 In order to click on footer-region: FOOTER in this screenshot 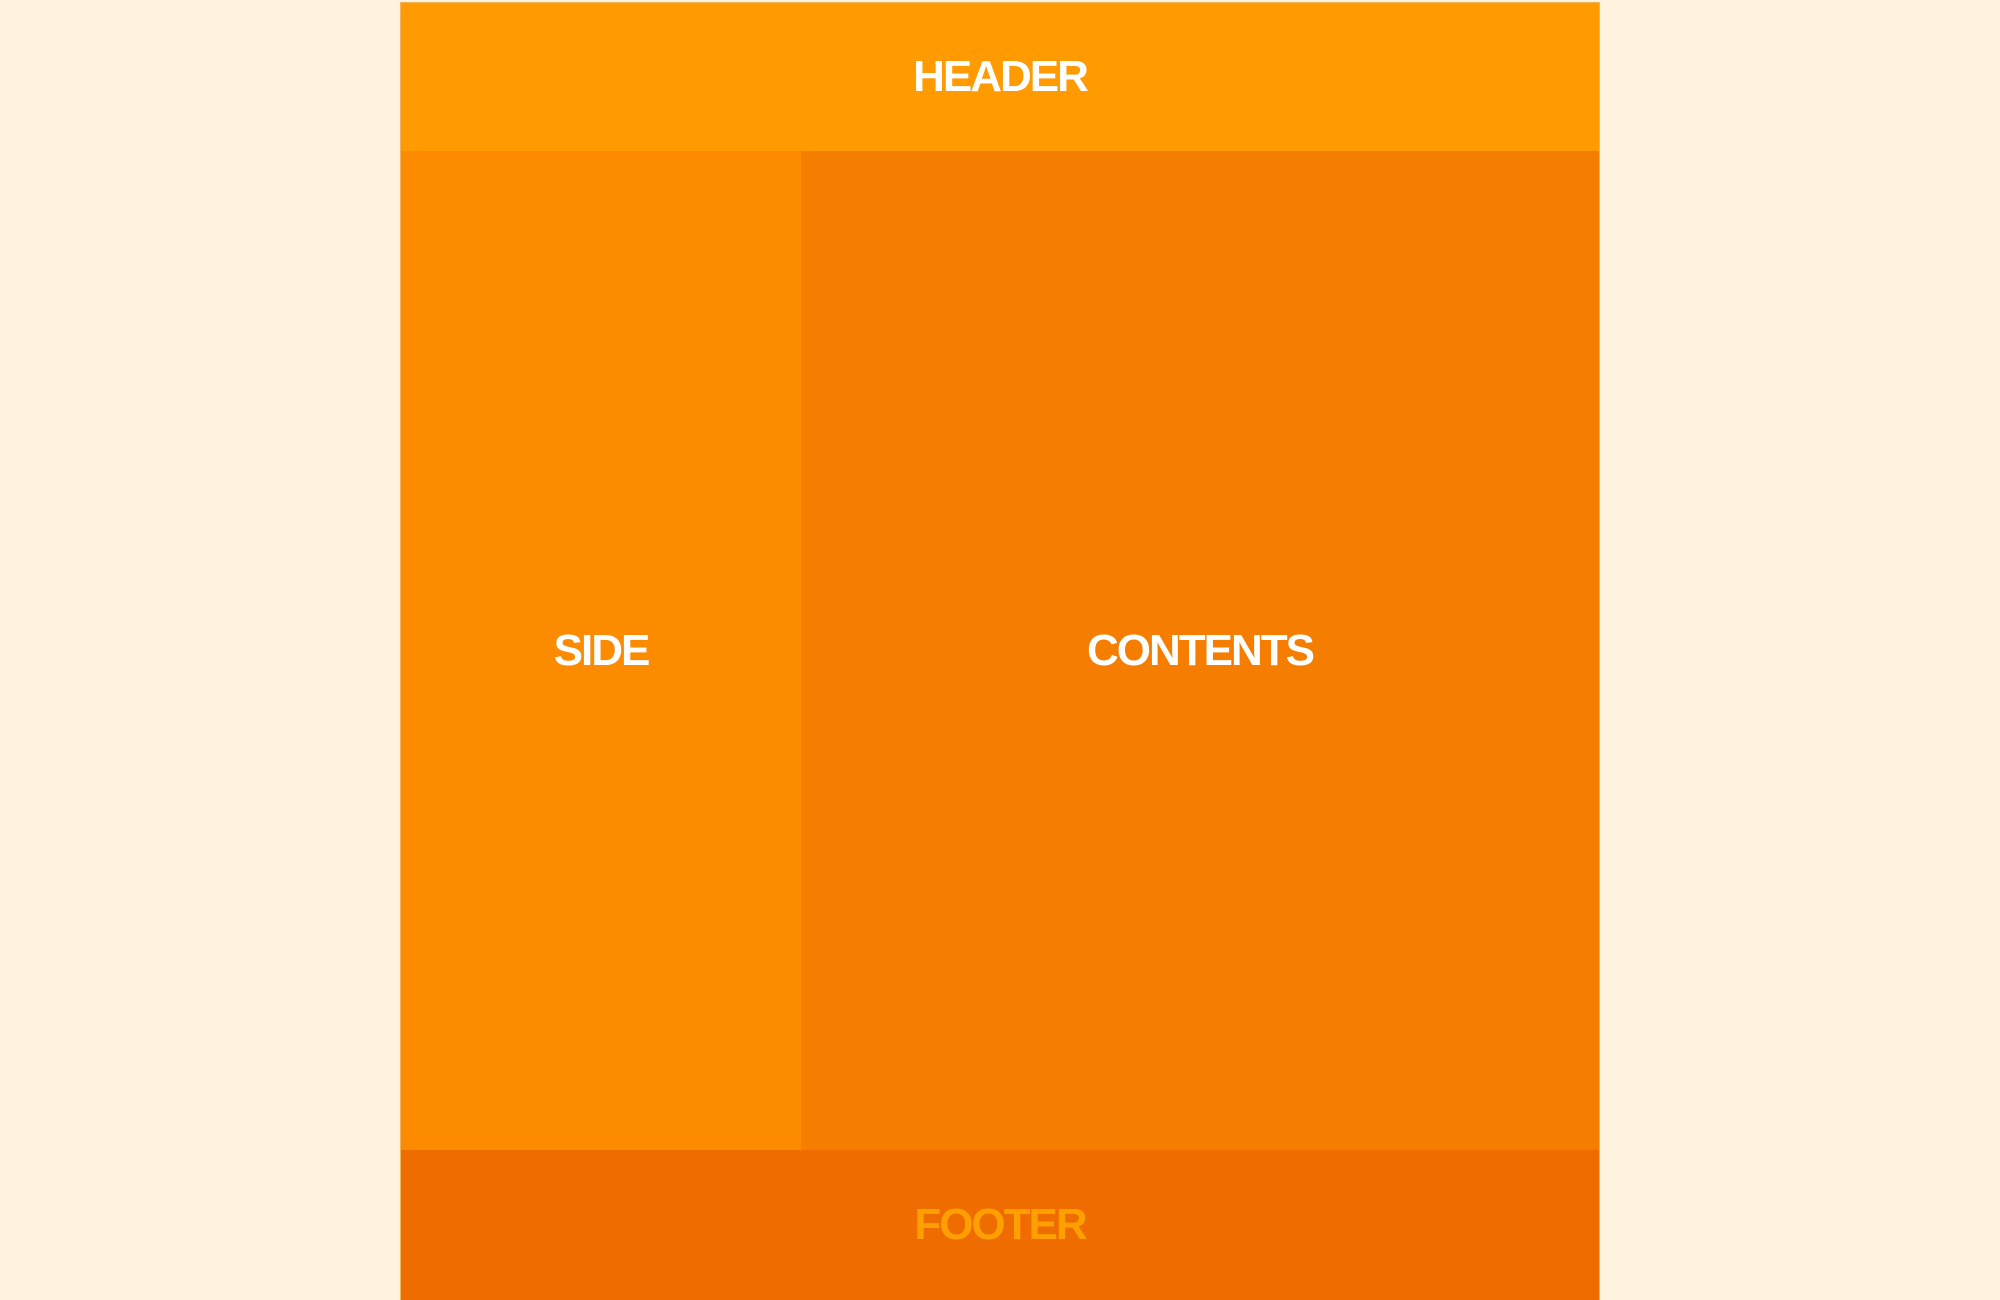, I will do `click(1000, 1225)`.